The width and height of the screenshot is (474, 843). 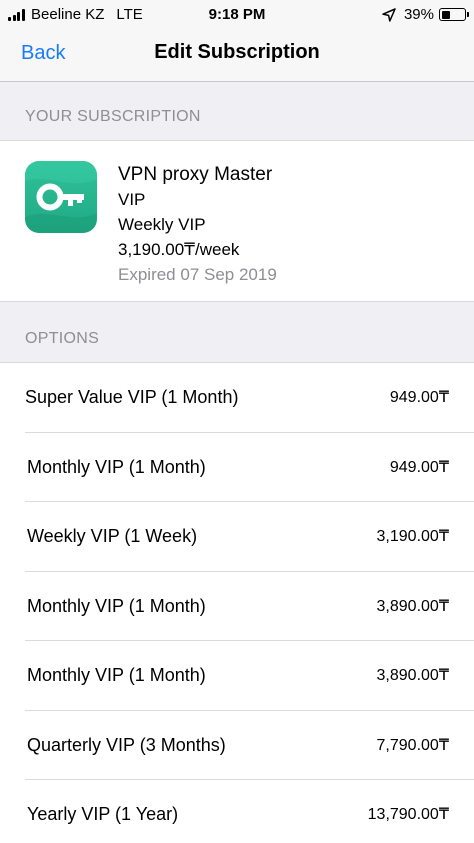 I want to click on plan-name: Weekly VIP, so click(x=162, y=224).